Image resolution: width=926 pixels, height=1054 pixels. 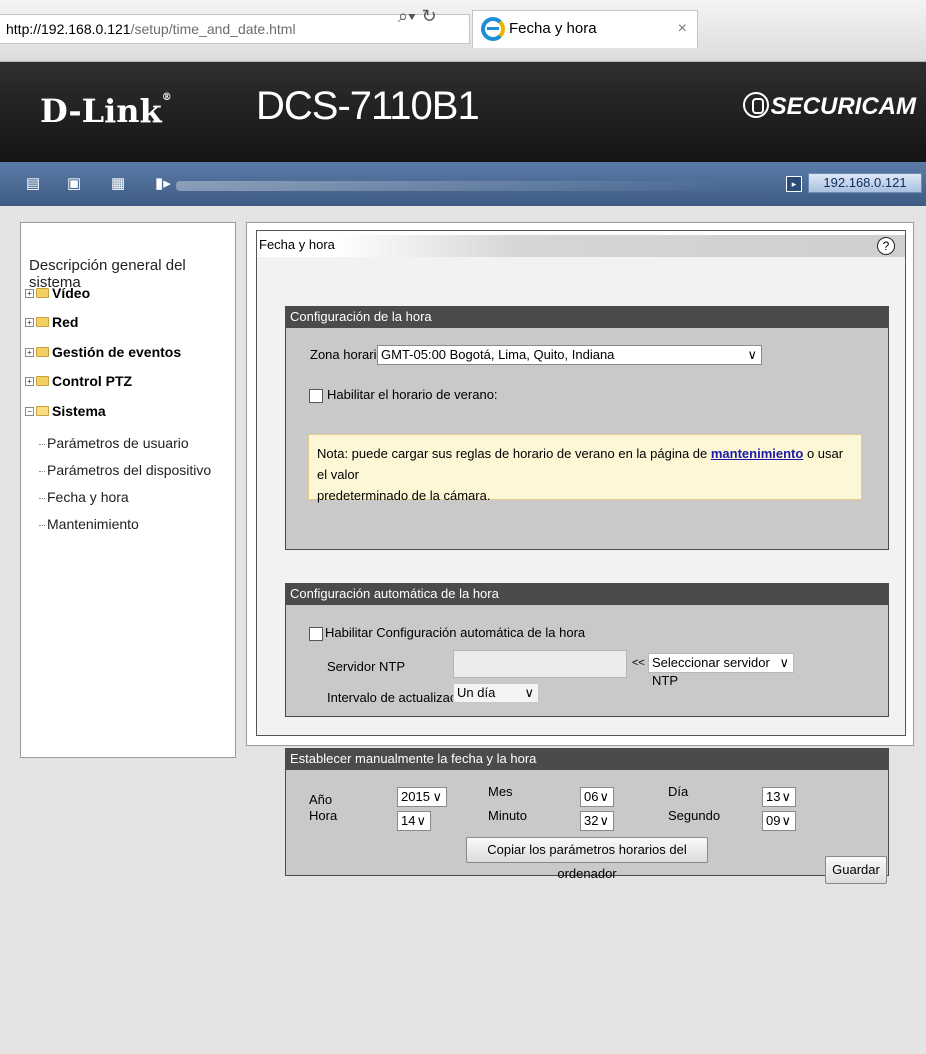 I want to click on tree-item-red: + Red, so click(x=51, y=322).